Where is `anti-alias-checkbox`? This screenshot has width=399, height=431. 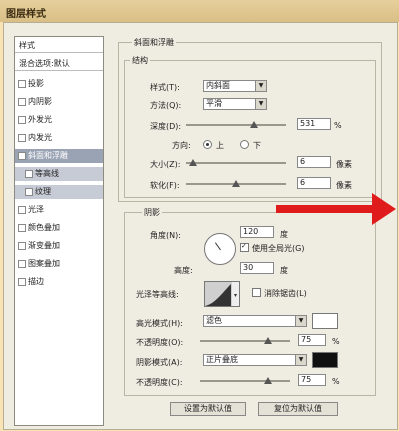 anti-alias-checkbox is located at coordinates (256, 292).